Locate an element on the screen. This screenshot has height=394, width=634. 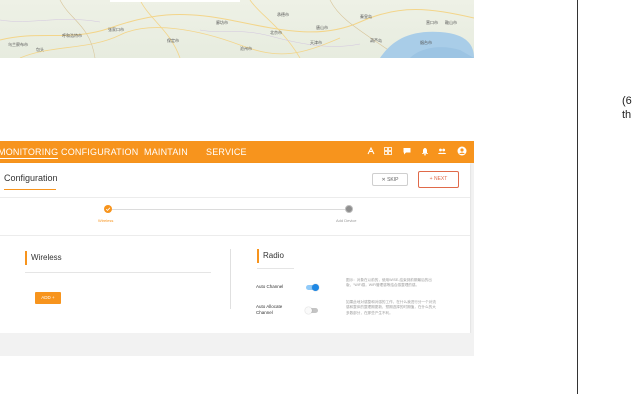
nav-service: SERVICE is located at coordinates (226, 152).